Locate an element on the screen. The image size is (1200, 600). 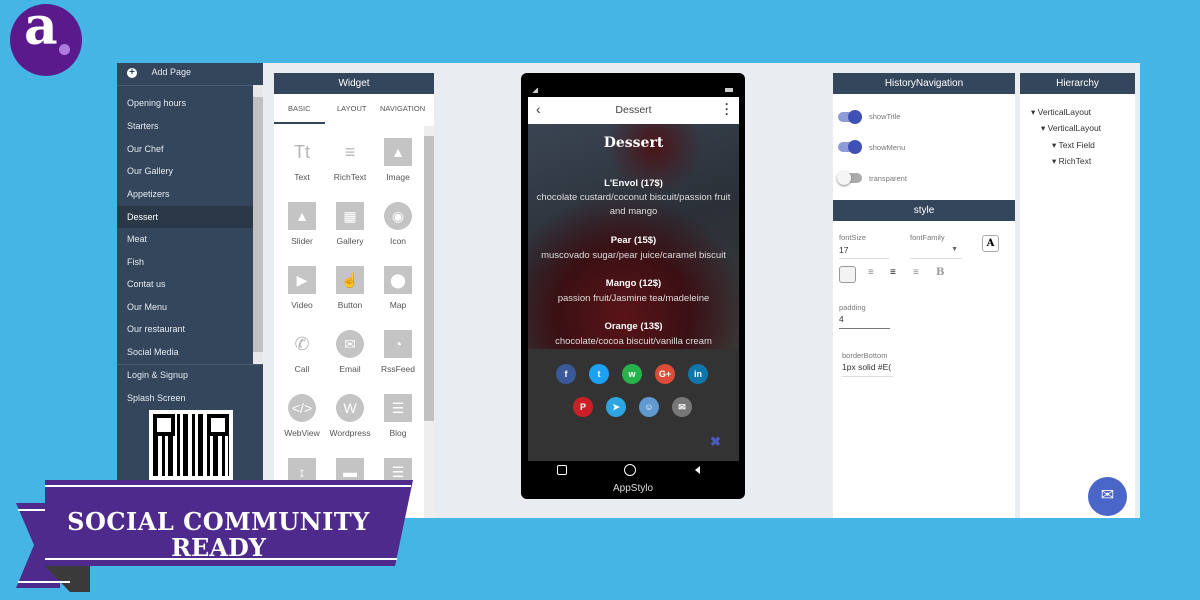
toggle-label: showTitle is located at coordinates (885, 116).